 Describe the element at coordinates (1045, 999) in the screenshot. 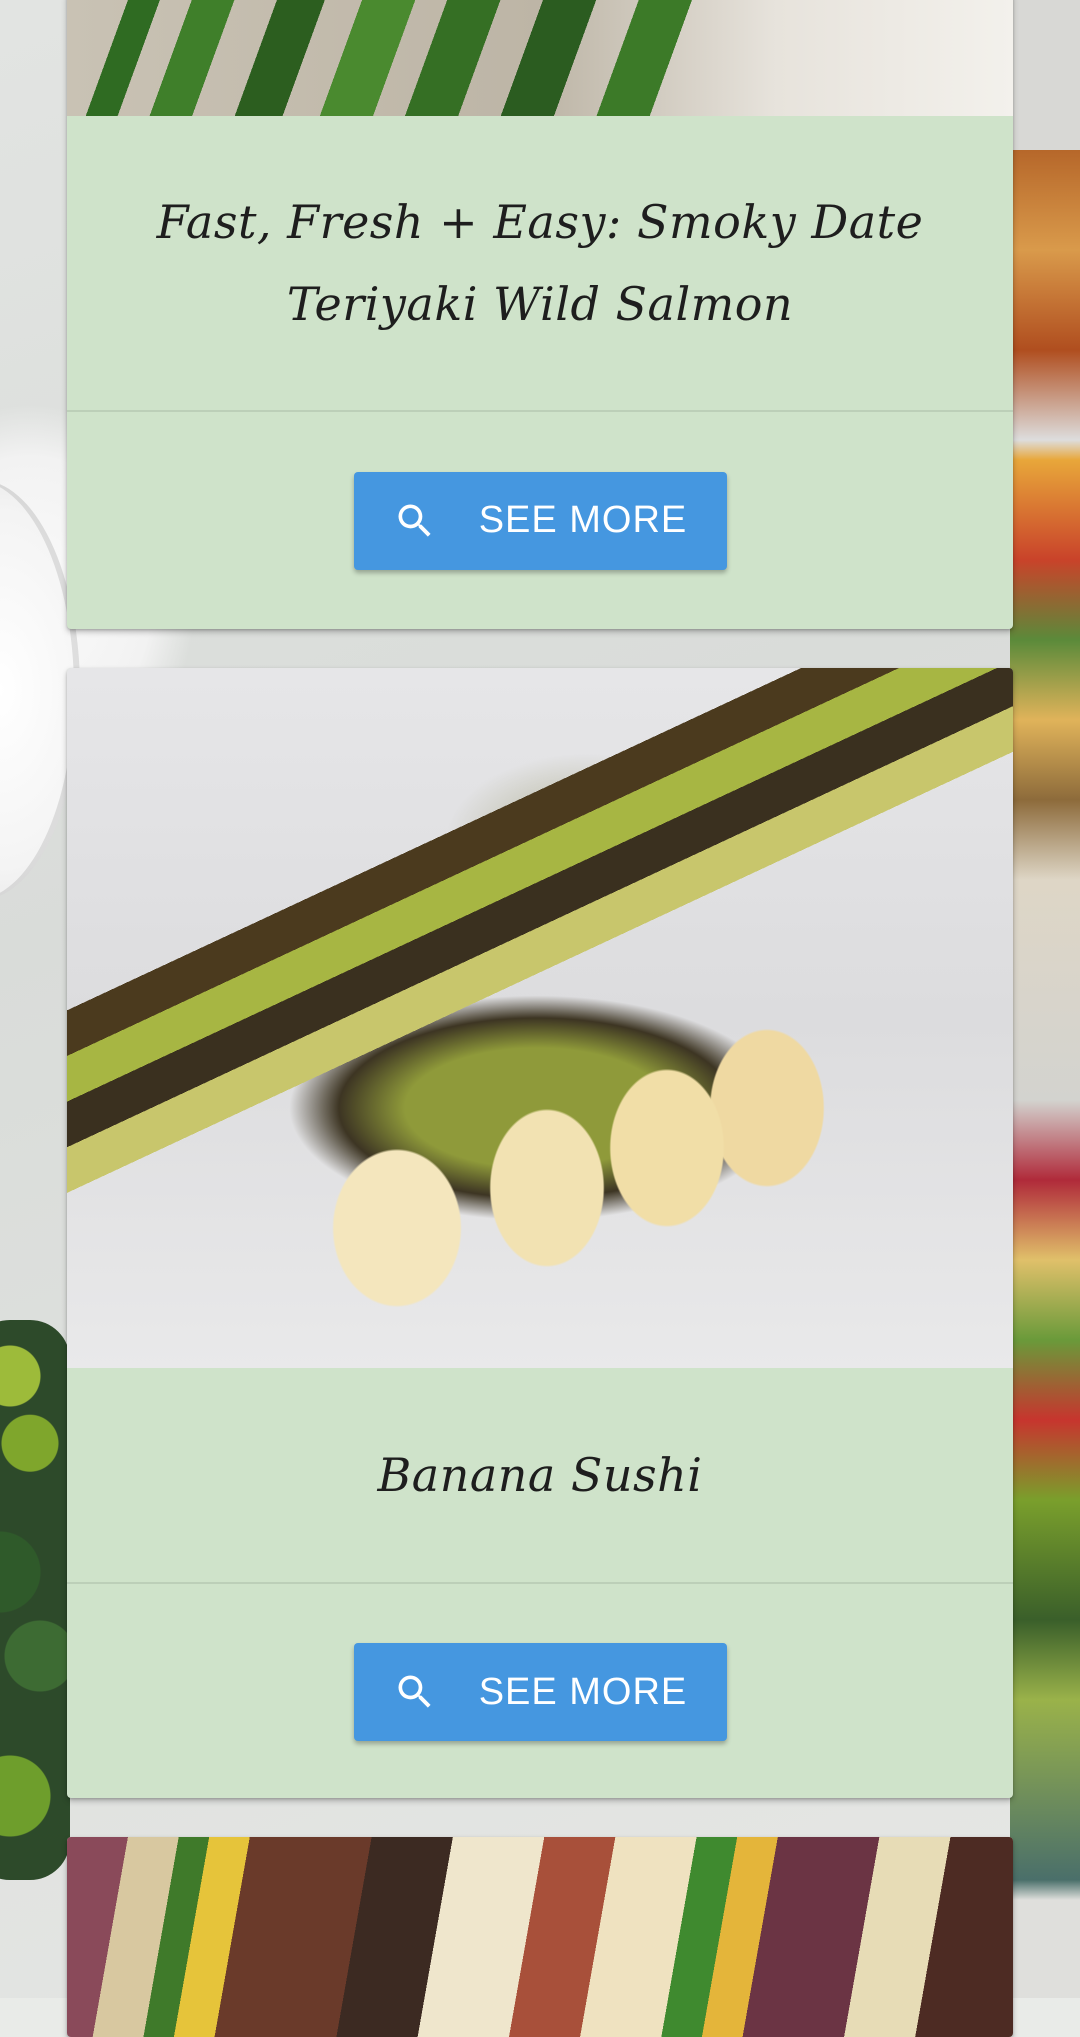

I see `background-food-image` at that location.